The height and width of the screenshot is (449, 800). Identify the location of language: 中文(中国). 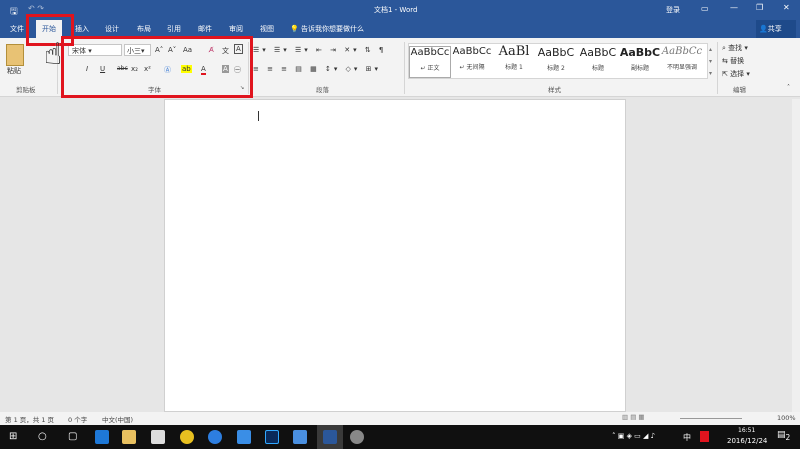
(117, 419).